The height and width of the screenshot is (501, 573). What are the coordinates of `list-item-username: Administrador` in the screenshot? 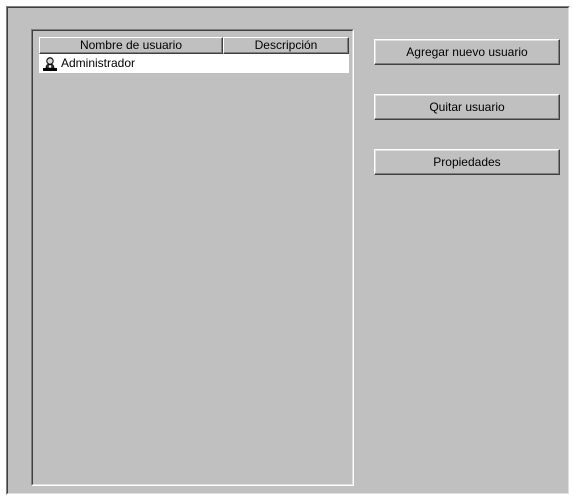 It's located at (98, 63).